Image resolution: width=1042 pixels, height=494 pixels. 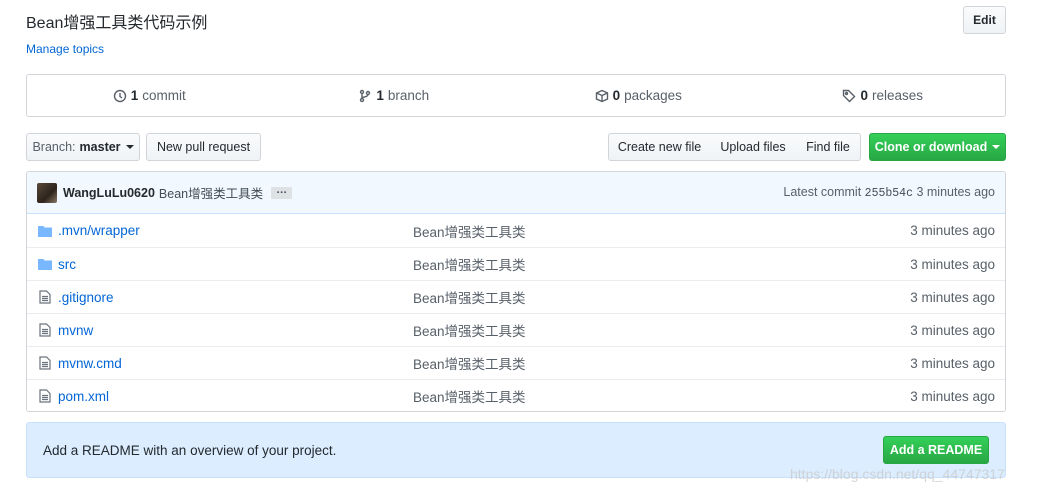 I want to click on clone-label: Clone or download, so click(x=931, y=147).